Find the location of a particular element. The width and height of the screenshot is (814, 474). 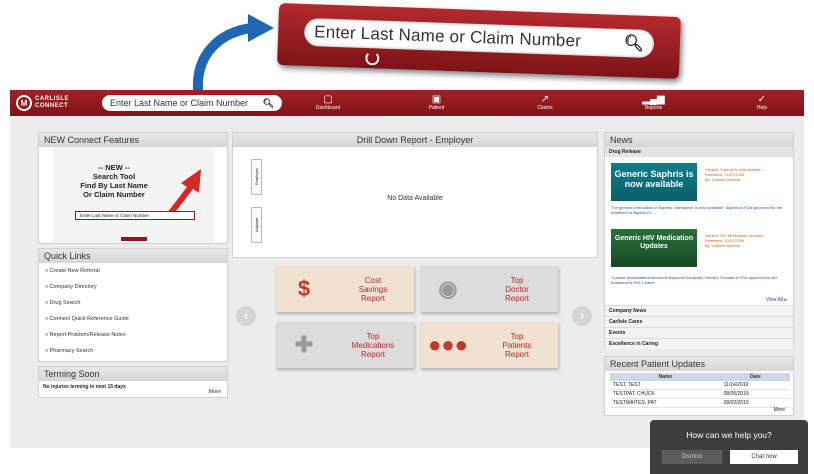

quick-link: » Create New Referral is located at coordinates (133, 271).